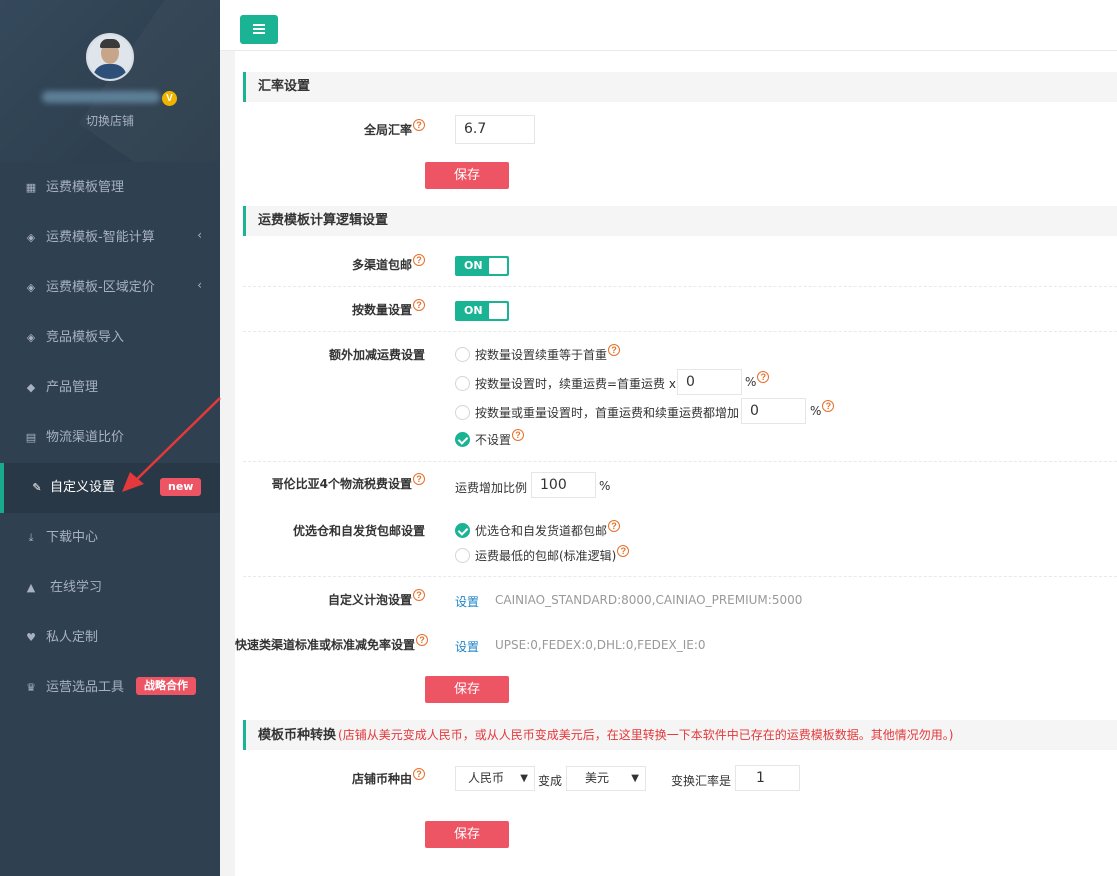 The height and width of the screenshot is (876, 1117). What do you see at coordinates (550, 781) in the screenshot?
I see `change-to-label: 变成` at bounding box center [550, 781].